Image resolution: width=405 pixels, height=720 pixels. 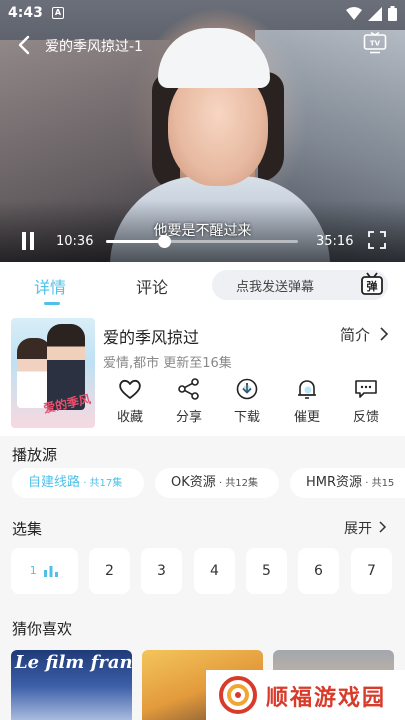 I want to click on status-bar: 4:43 A, so click(x=202, y=14).